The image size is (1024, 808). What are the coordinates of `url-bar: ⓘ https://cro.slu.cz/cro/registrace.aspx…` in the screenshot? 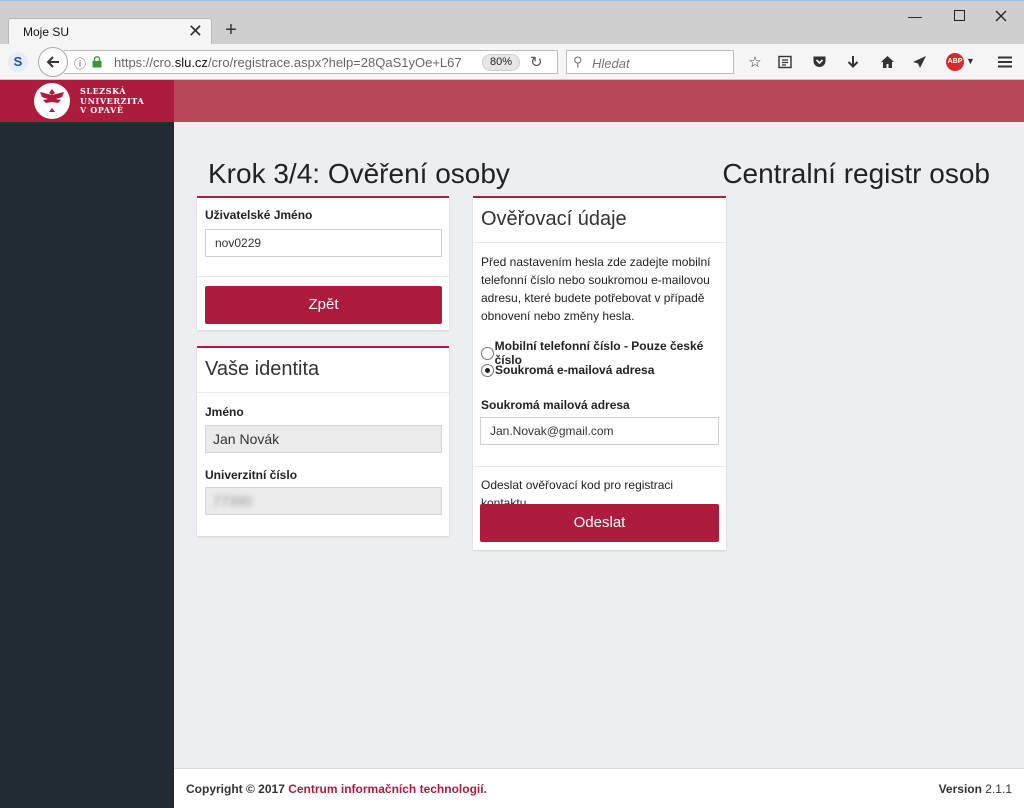 It's located at (311, 62).